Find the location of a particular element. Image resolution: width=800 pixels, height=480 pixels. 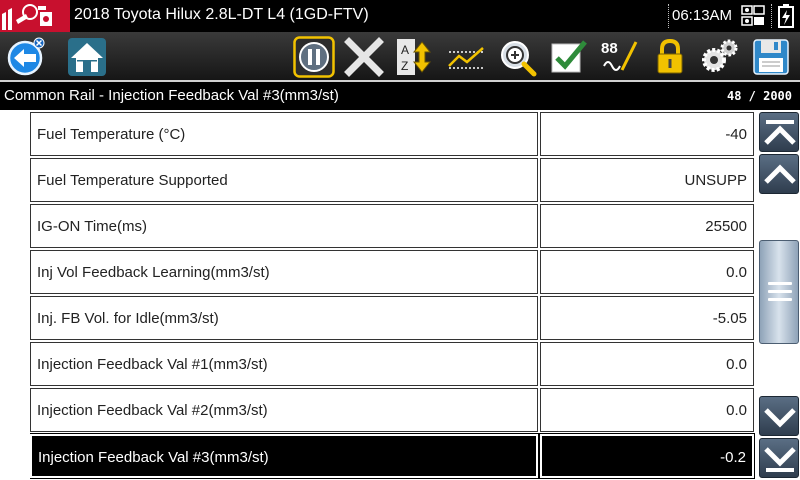

pid-name: Inj. FB Vol. for Idle(mm3/st) is located at coordinates (128, 318).